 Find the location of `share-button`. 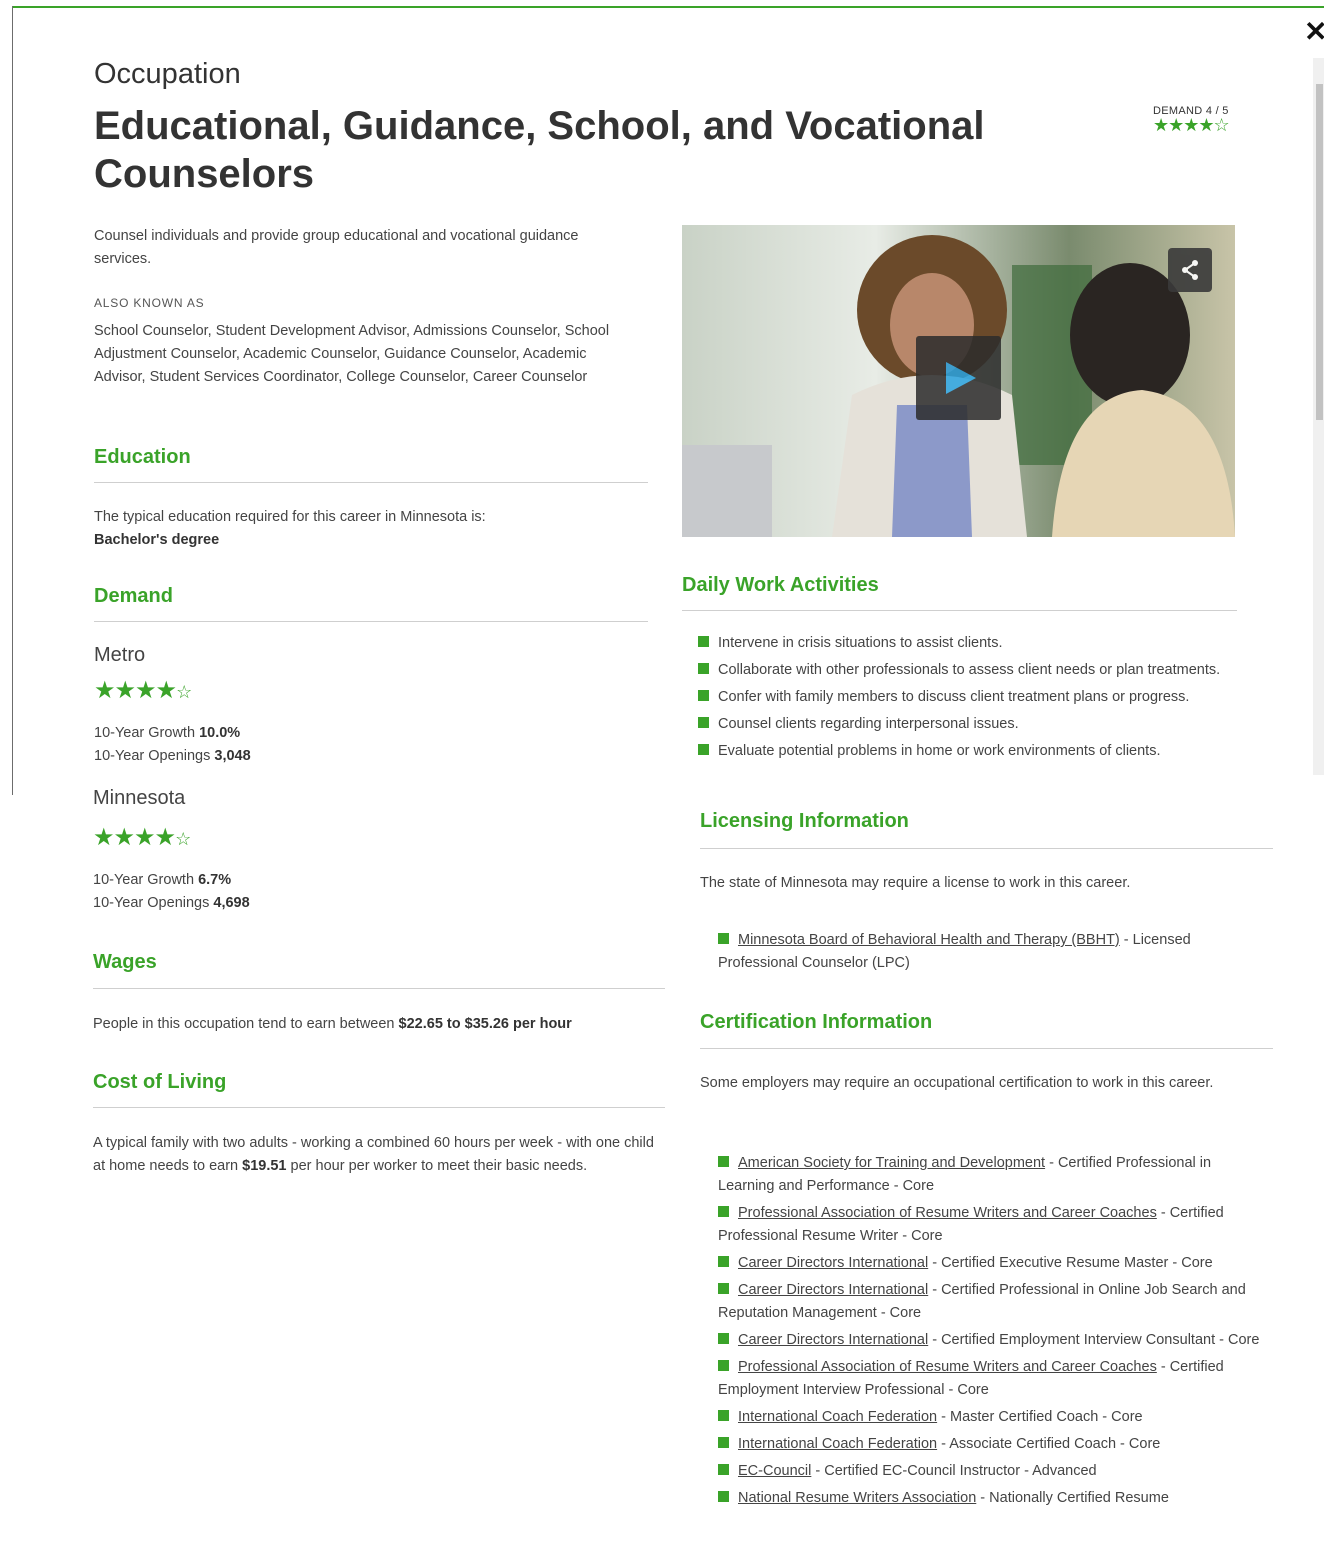

share-button is located at coordinates (1190, 270).